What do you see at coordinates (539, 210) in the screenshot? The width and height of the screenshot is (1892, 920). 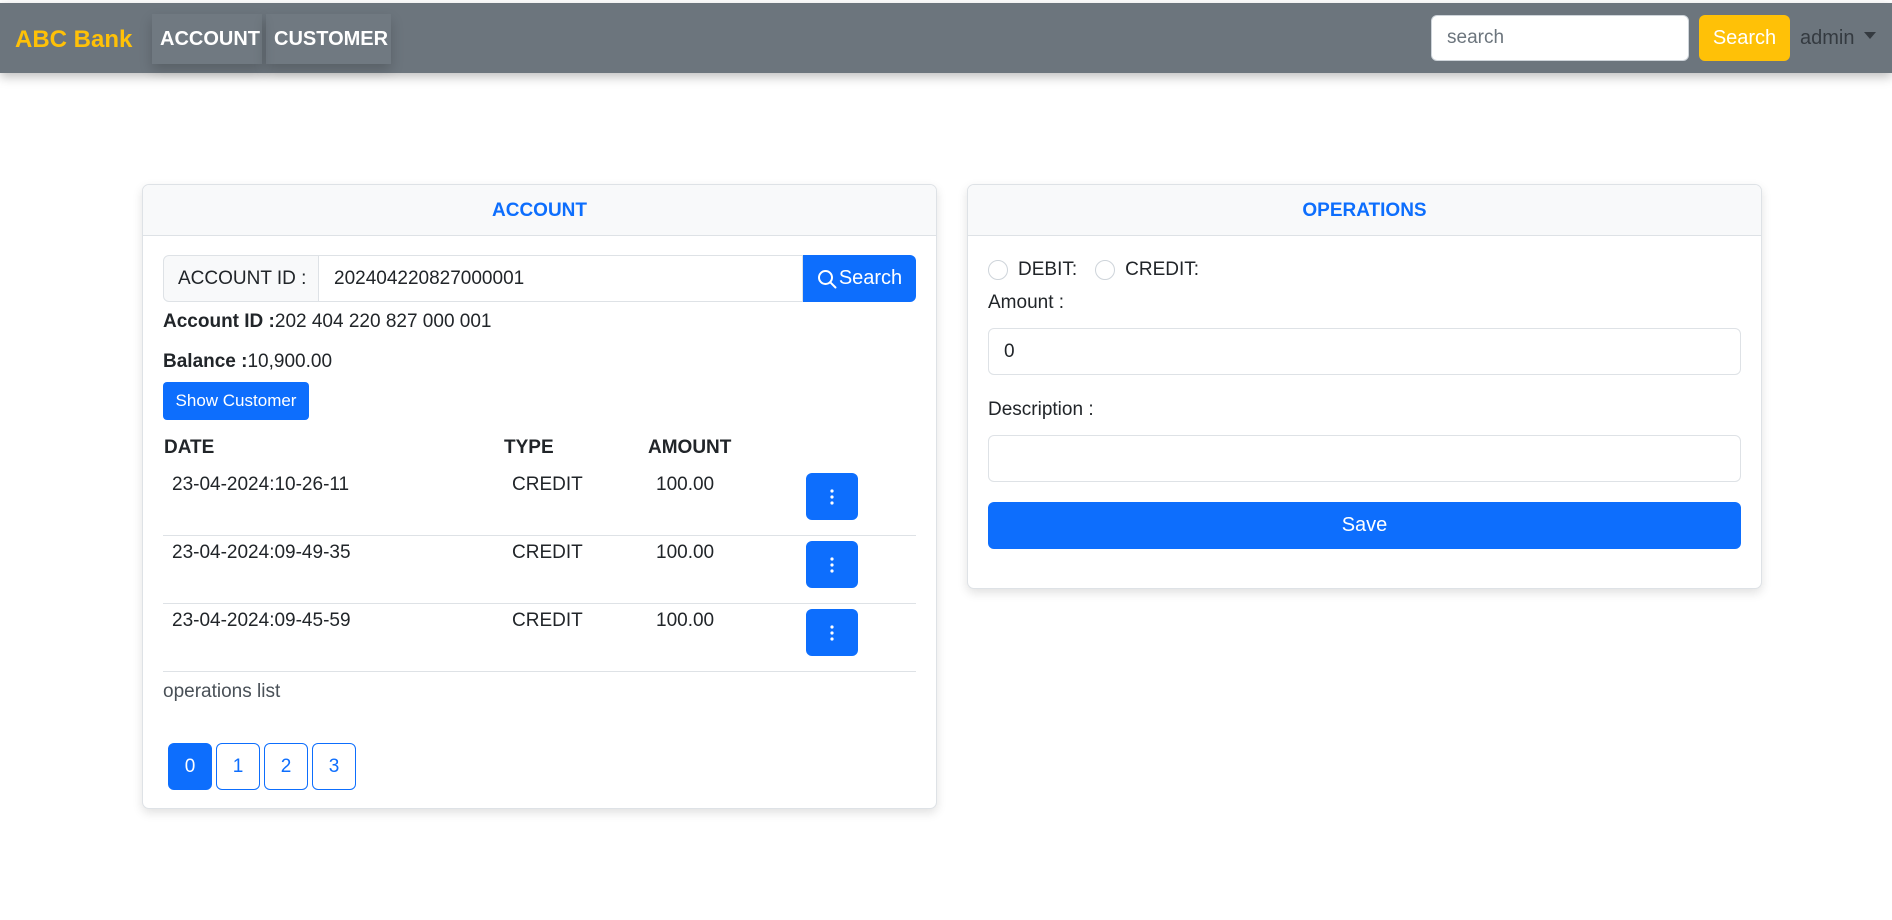 I see `account-card-title: ACCOUNT` at bounding box center [539, 210].